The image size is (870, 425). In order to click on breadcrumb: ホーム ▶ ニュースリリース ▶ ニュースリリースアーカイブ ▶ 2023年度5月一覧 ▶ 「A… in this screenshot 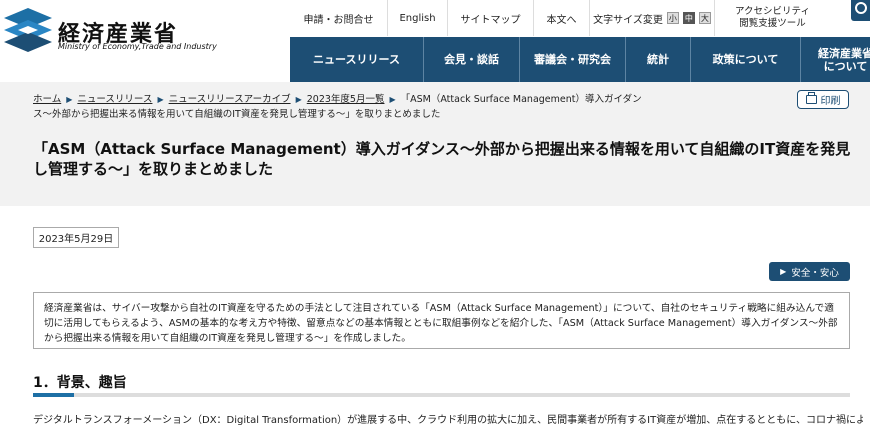, I will do `click(343, 107)`.